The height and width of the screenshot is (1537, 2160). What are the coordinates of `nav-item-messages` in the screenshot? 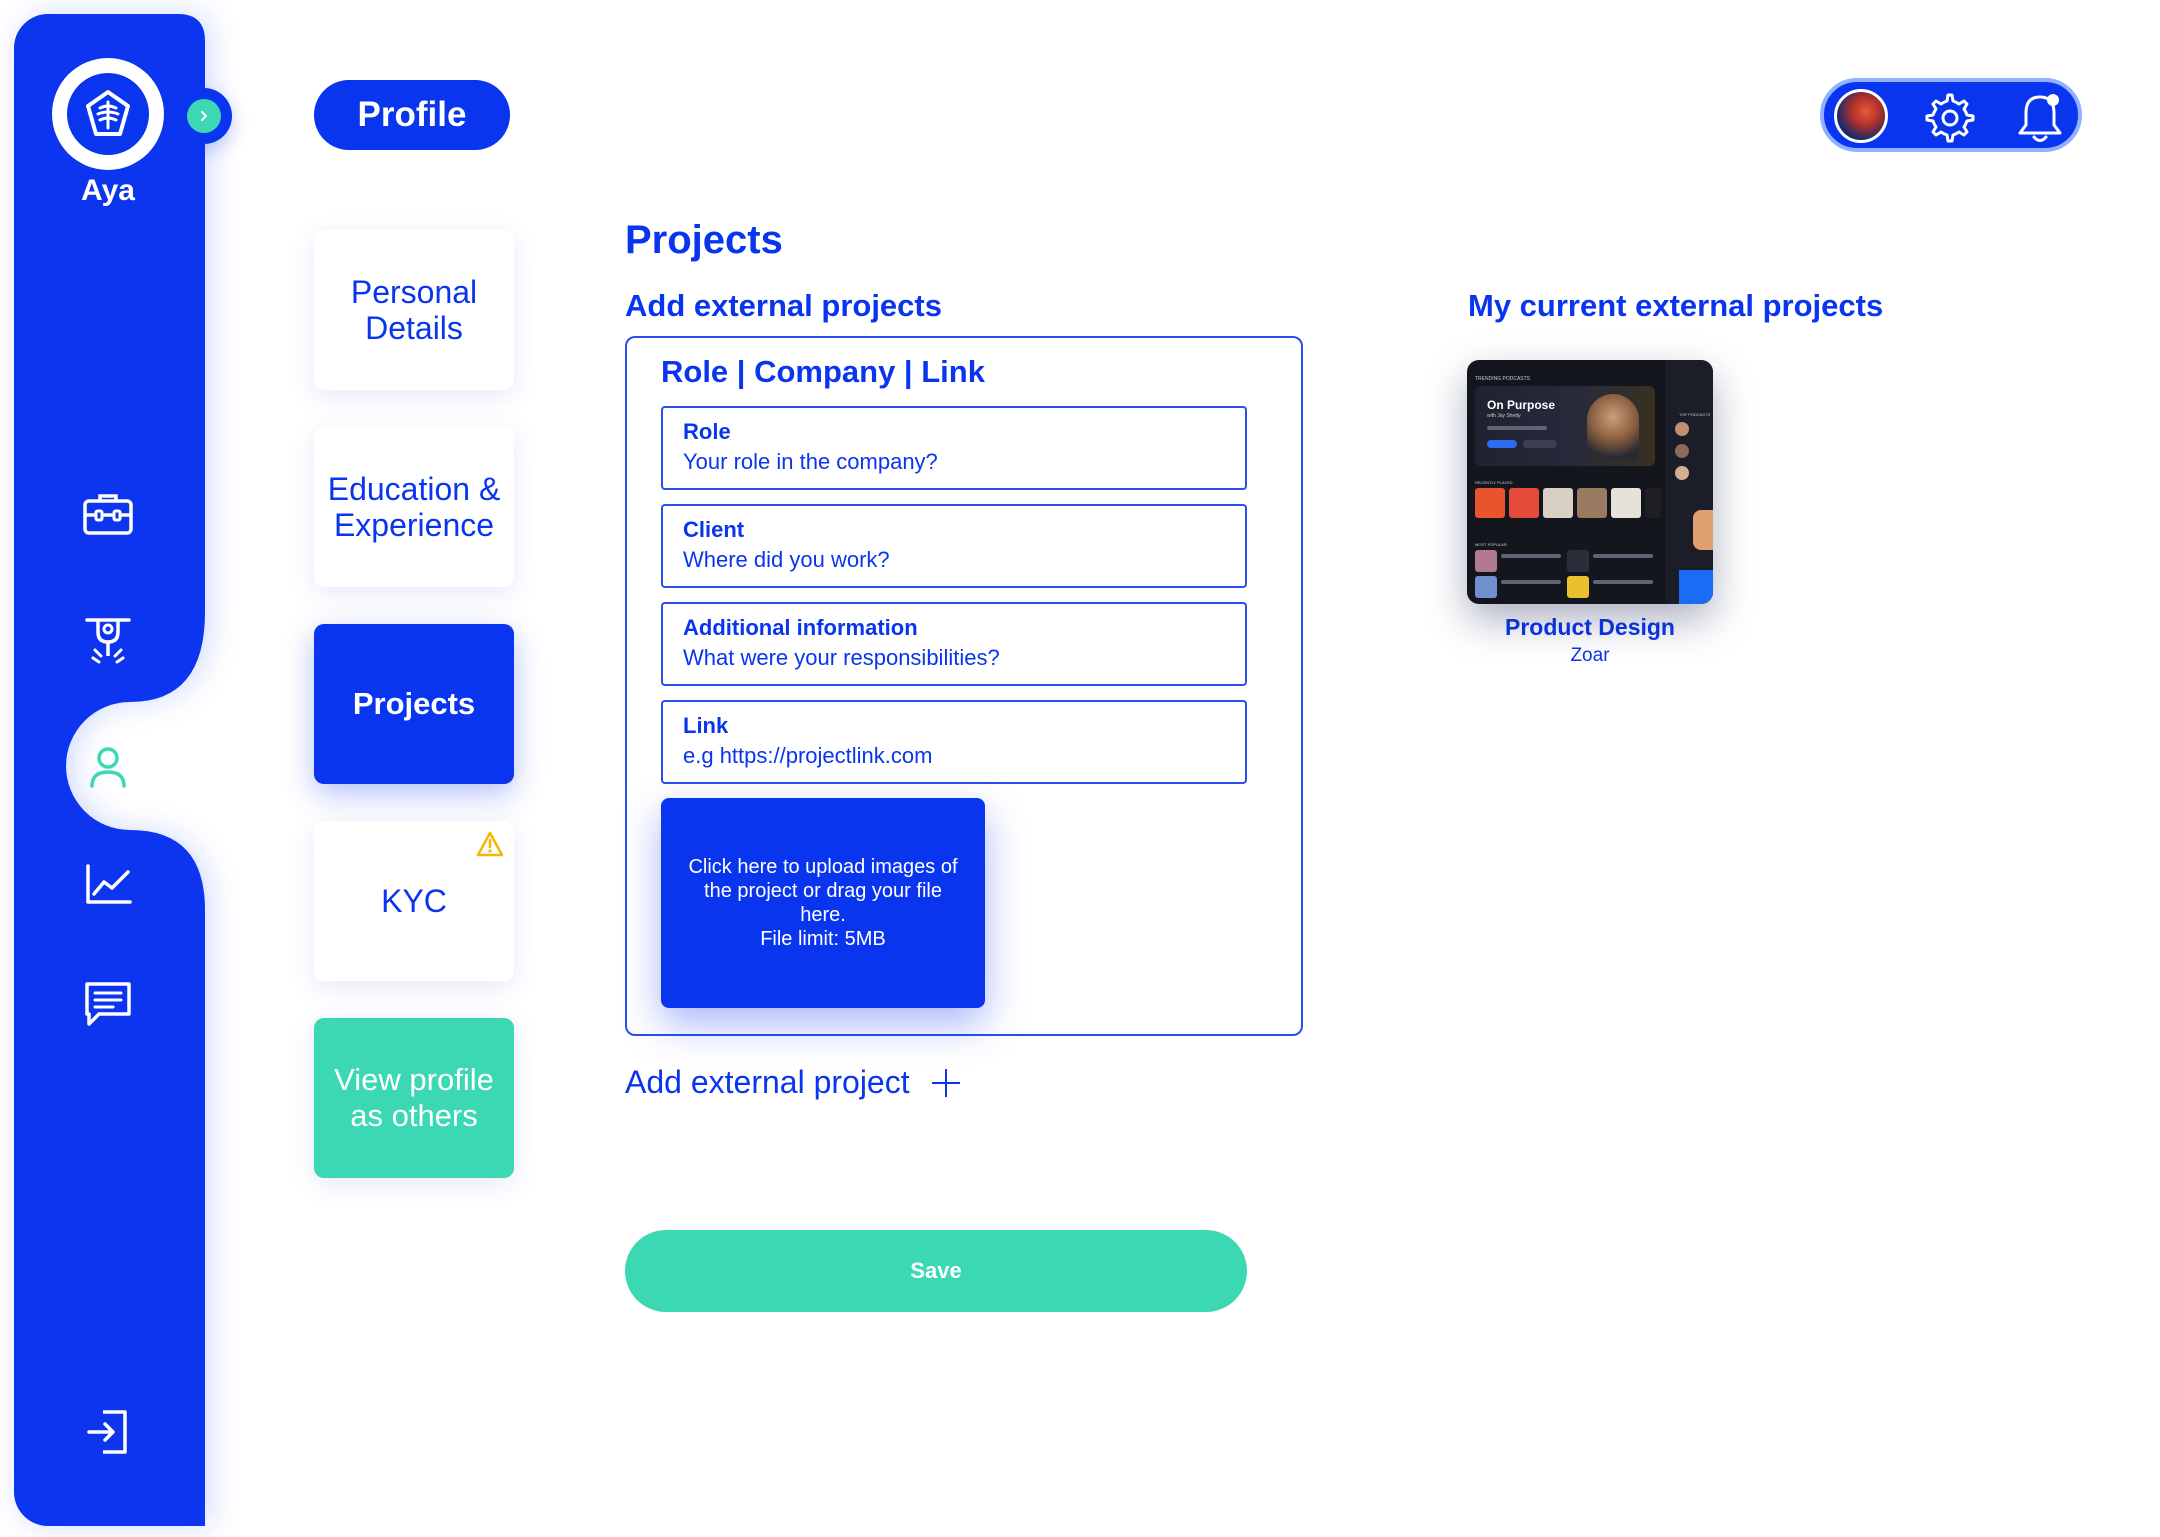 It's located at (108, 1004).